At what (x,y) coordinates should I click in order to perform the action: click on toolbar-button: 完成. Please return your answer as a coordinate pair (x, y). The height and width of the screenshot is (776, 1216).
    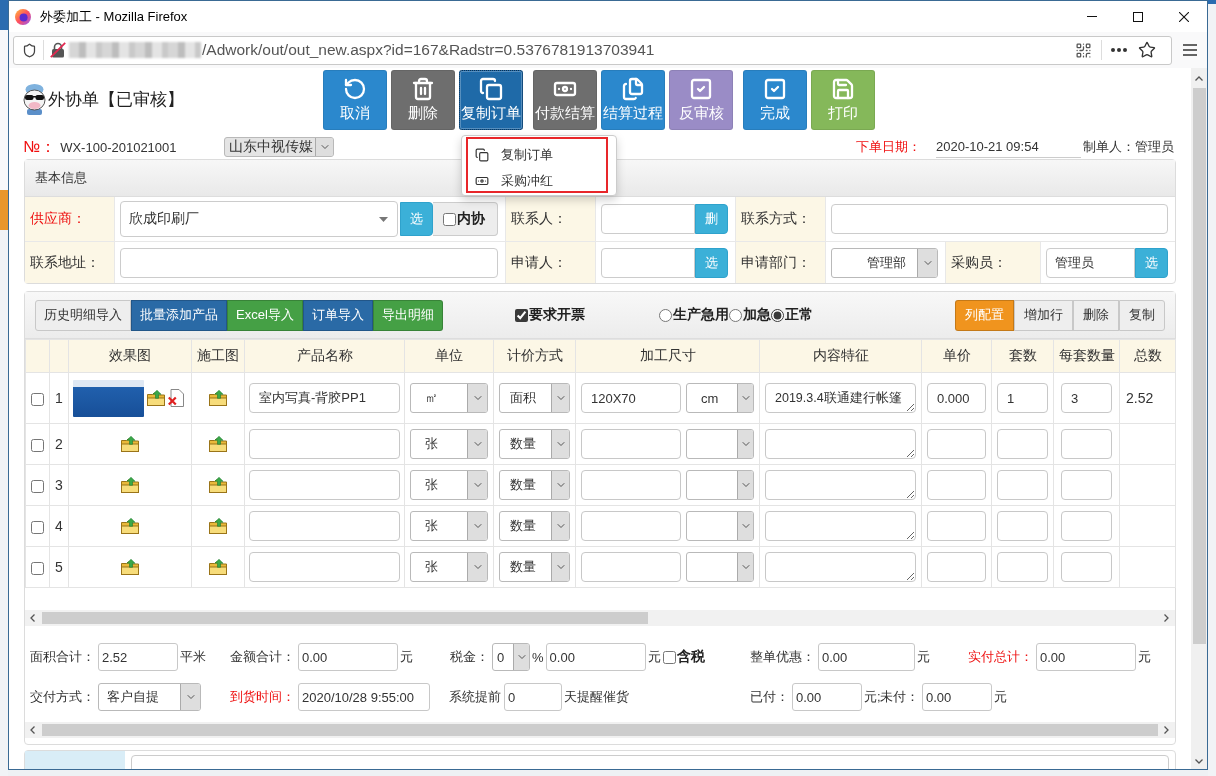
    Looking at the image, I should click on (775, 100).